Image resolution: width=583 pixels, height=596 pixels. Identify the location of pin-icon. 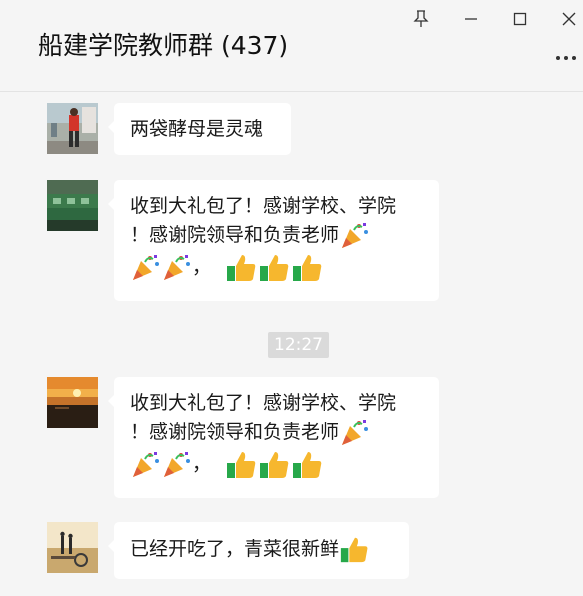
(421, 19).